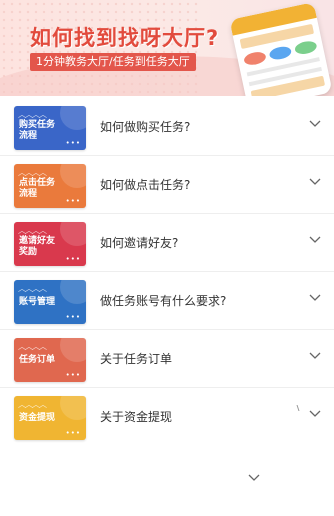  Describe the element at coordinates (281, 49) in the screenshot. I see `phone-illustration` at that location.